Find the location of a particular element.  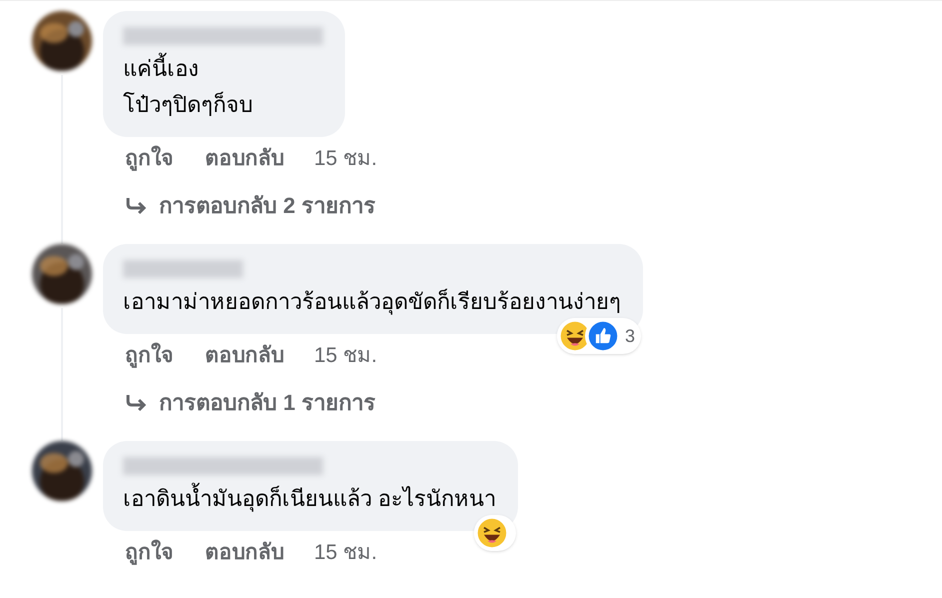

reaction-count: 3 is located at coordinates (629, 336).